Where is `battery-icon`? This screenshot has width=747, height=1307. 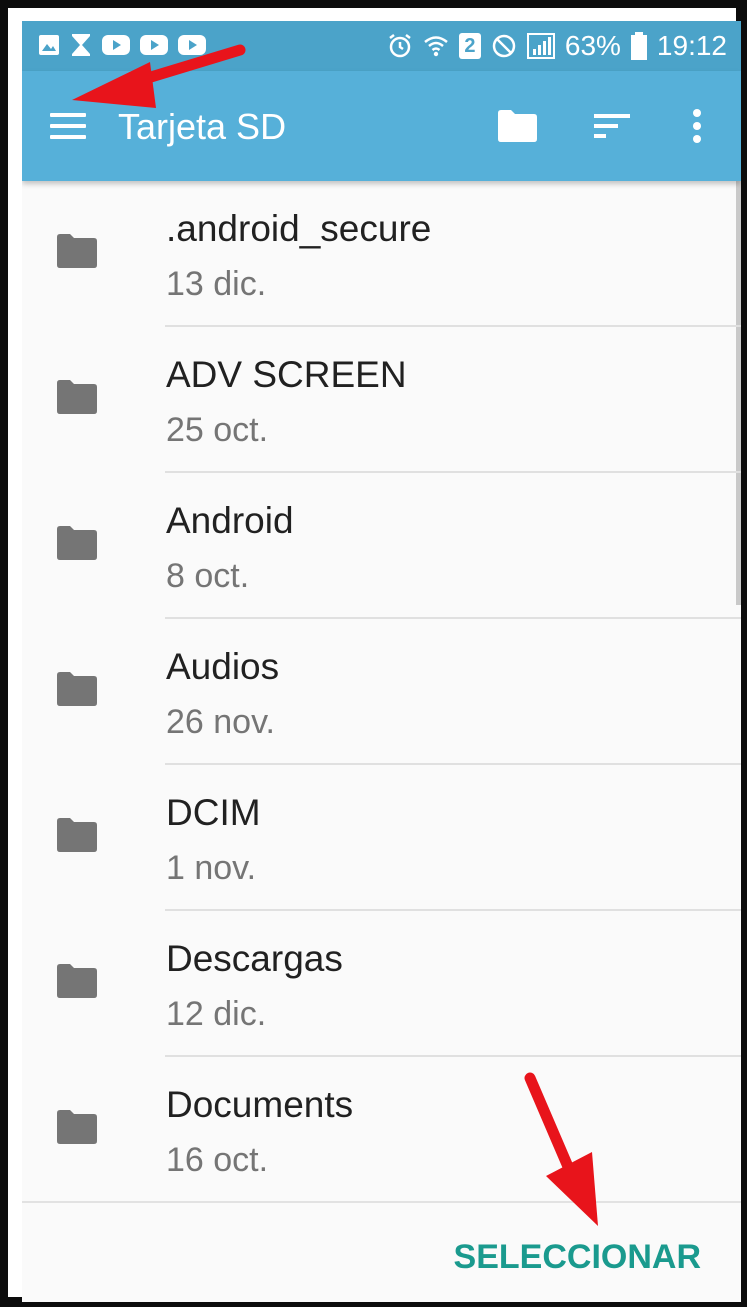
battery-icon is located at coordinates (638, 46).